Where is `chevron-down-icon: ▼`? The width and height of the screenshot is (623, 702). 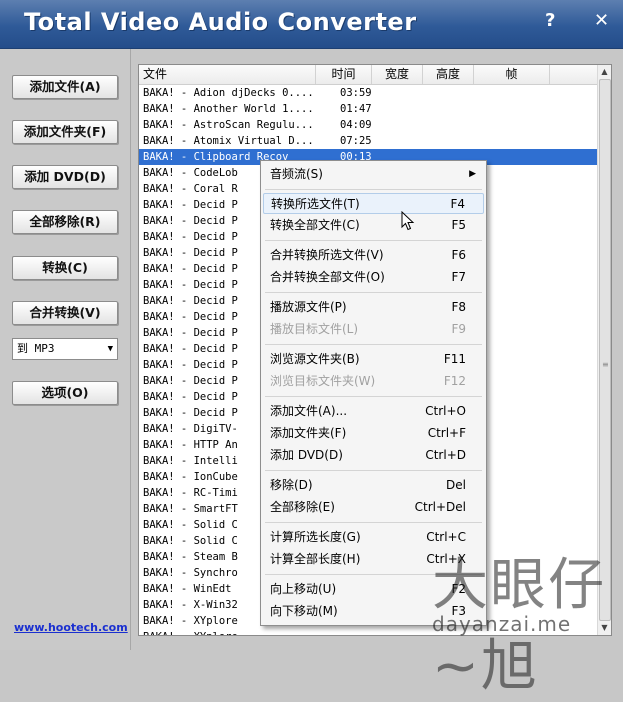
chevron-down-icon: ▼ is located at coordinates (110, 349).